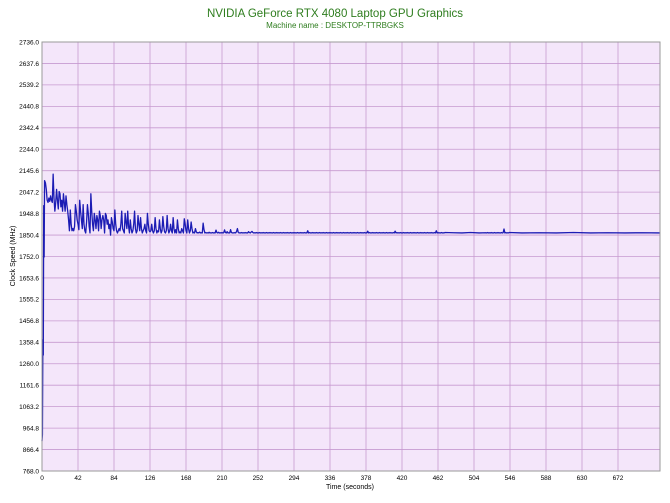 The image size is (670, 503). What do you see at coordinates (29, 64) in the screenshot?
I see `y-tick-label: 2637.6` at bounding box center [29, 64].